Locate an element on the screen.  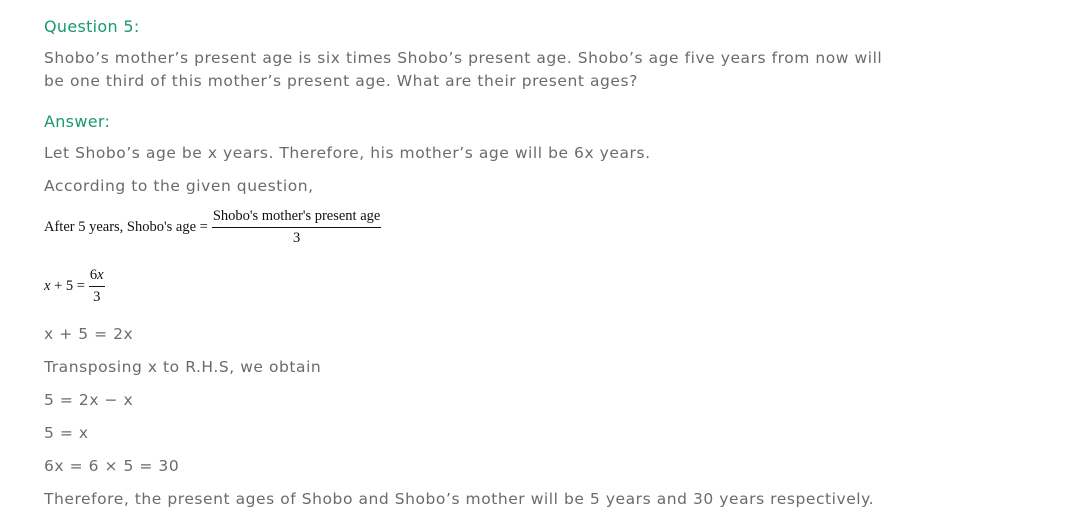
equation-1-lhs: After 5 years, Shobo's age = is located at coordinates (126, 227).